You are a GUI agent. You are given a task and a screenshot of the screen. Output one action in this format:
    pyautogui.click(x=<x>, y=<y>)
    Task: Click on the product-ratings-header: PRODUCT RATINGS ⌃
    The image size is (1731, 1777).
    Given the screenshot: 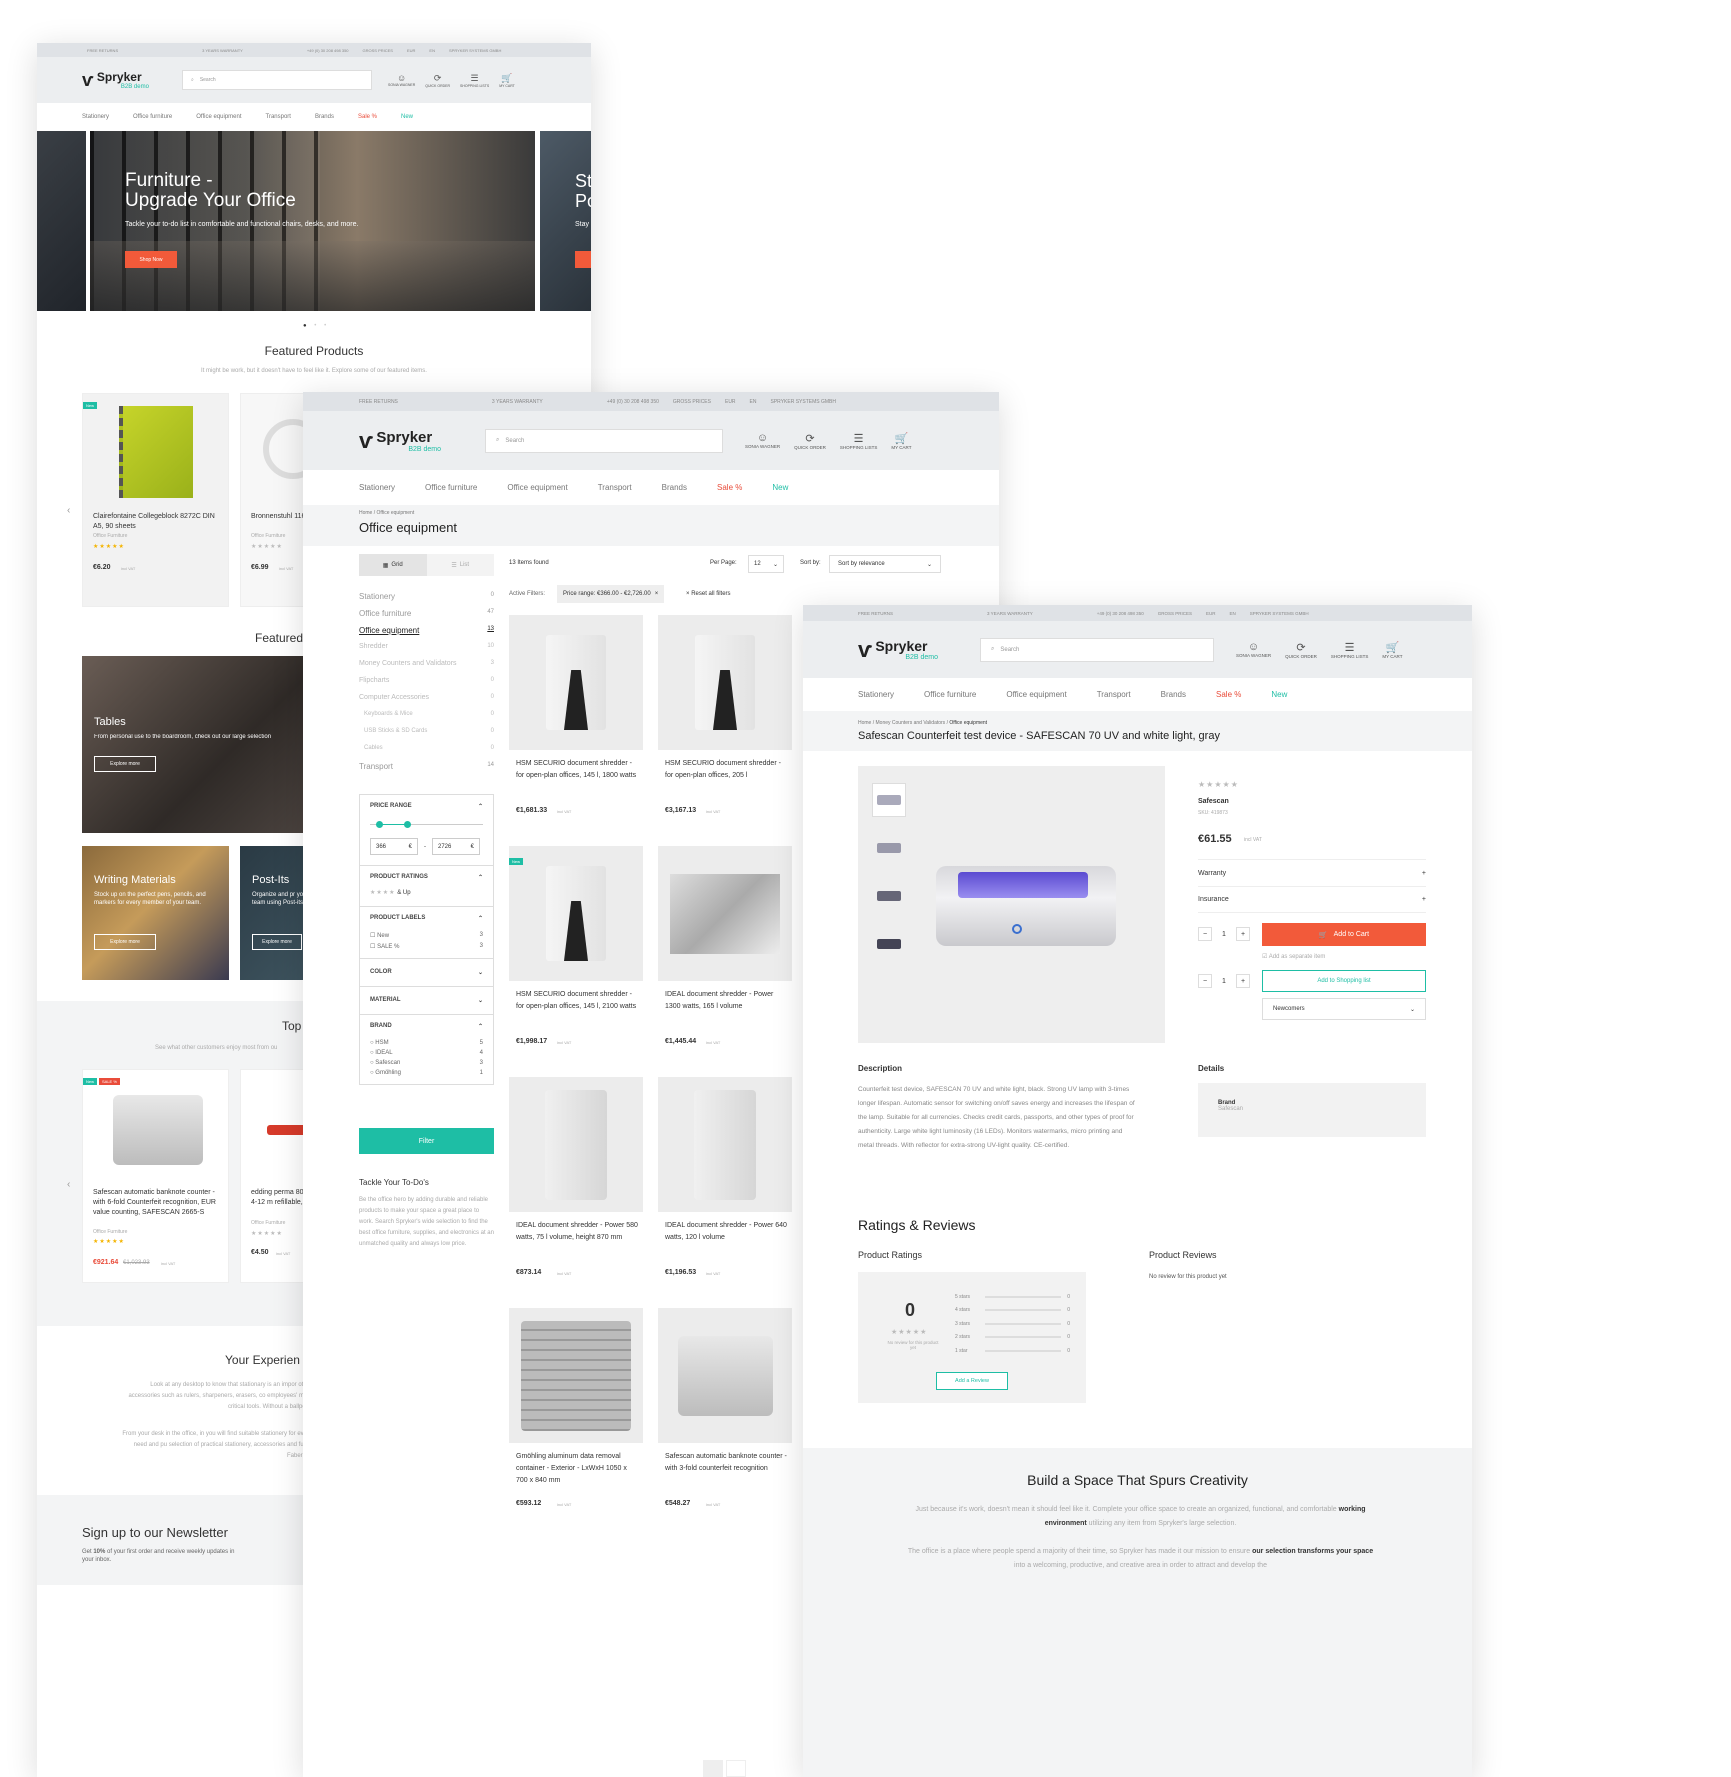 What is the action you would take?
    pyautogui.click(x=426, y=877)
    